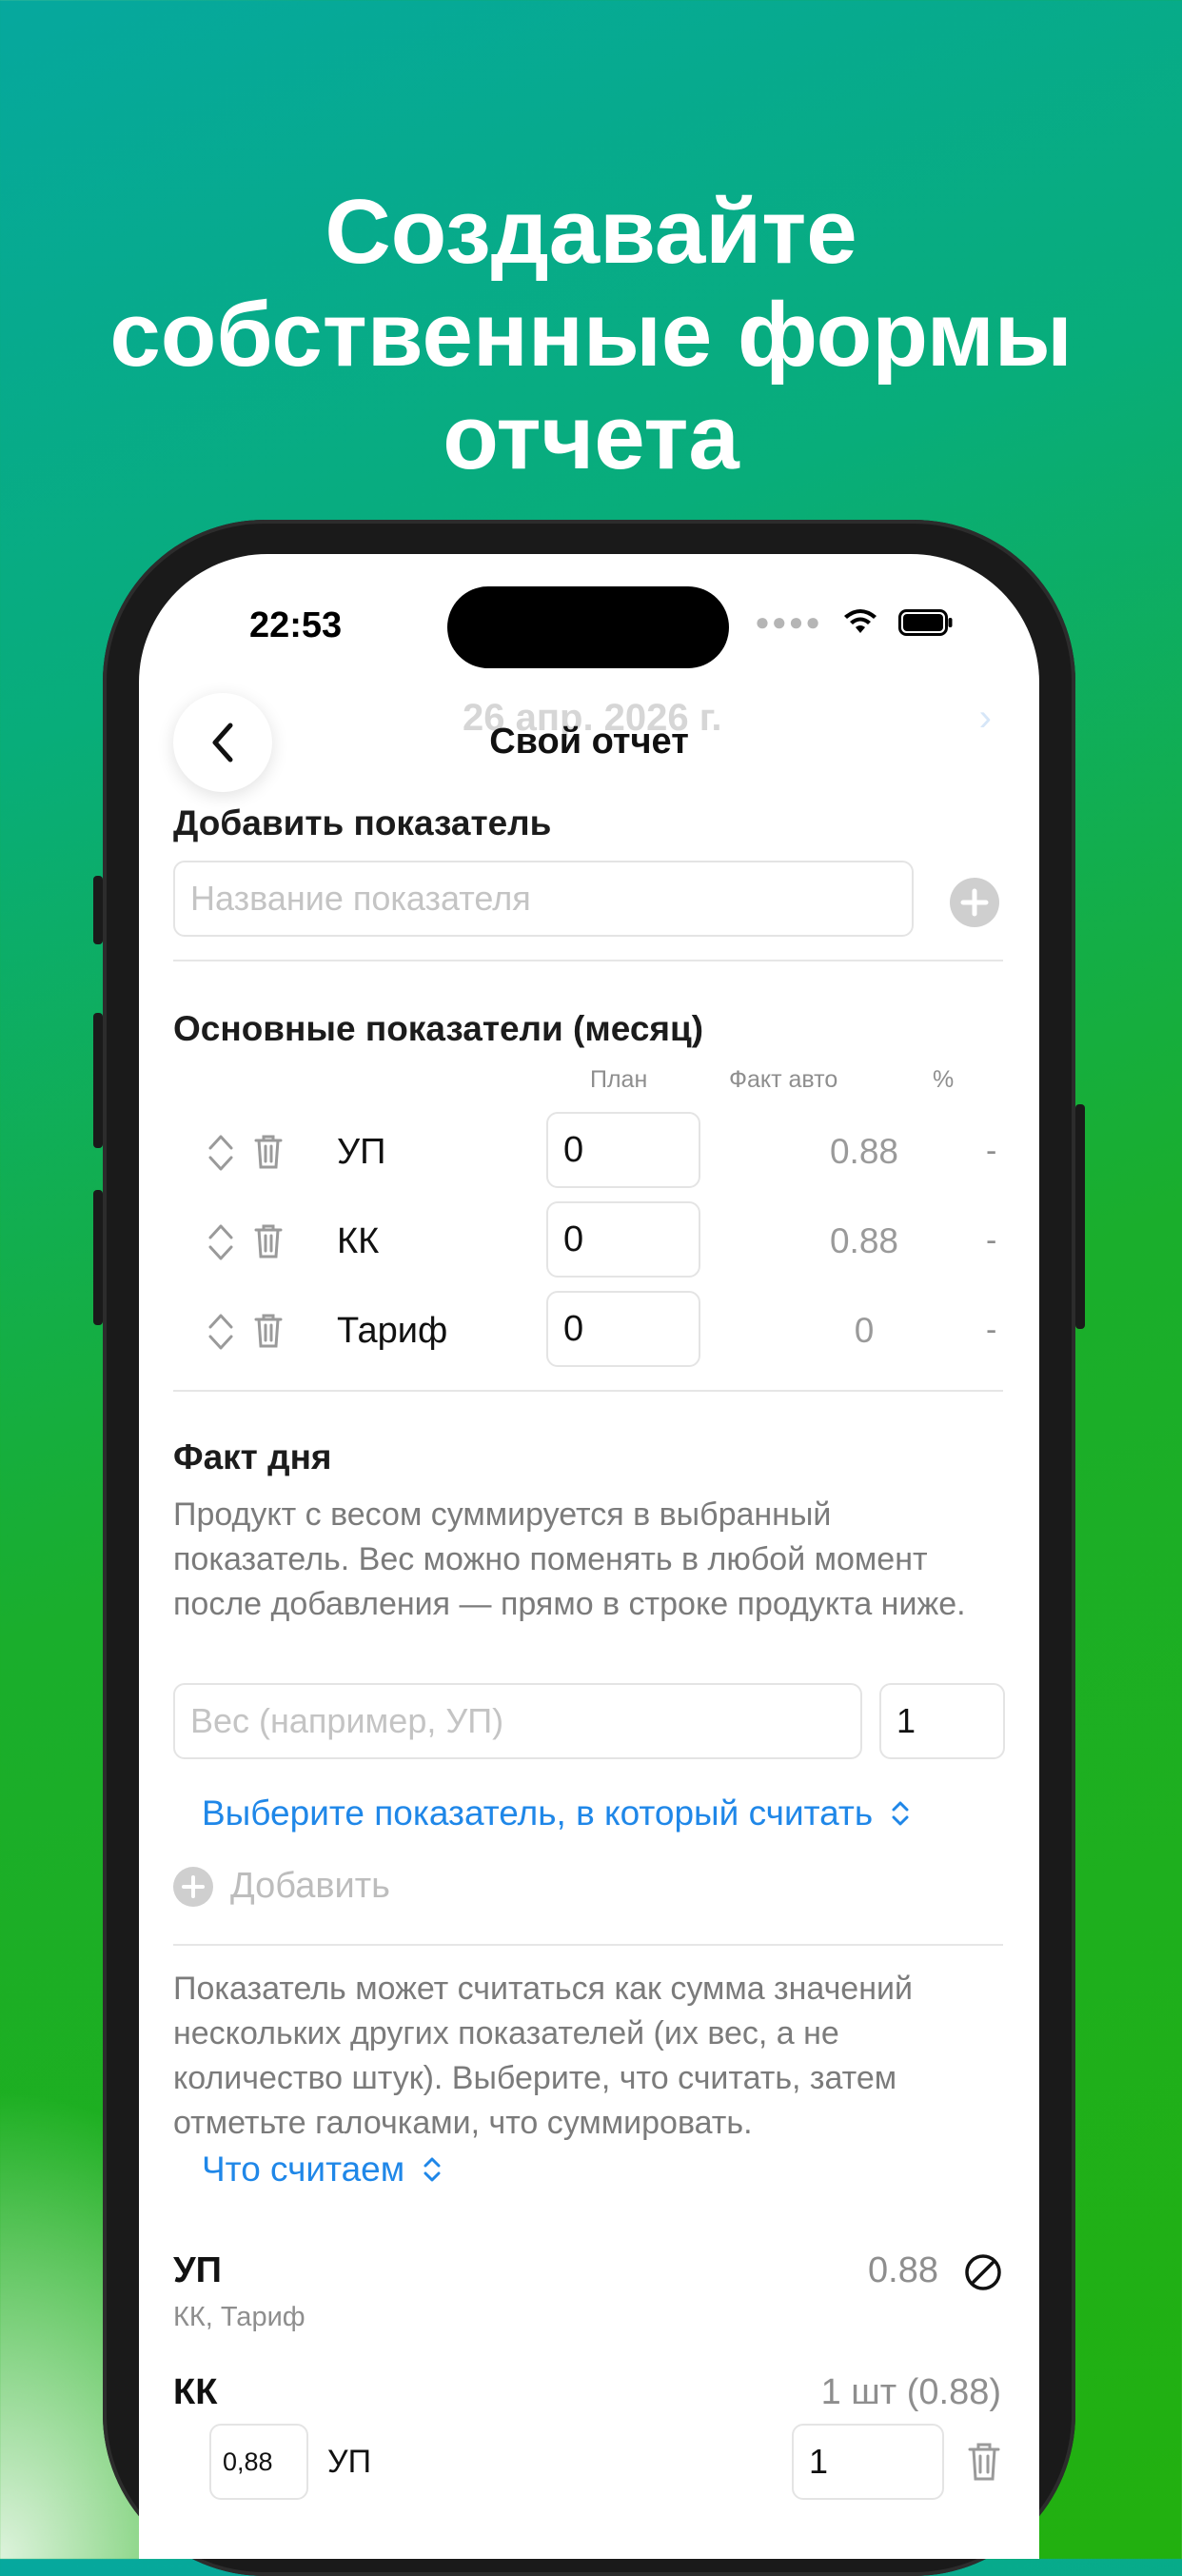  What do you see at coordinates (252, 1456) in the screenshot?
I see `day-fact-title: Факт дня` at bounding box center [252, 1456].